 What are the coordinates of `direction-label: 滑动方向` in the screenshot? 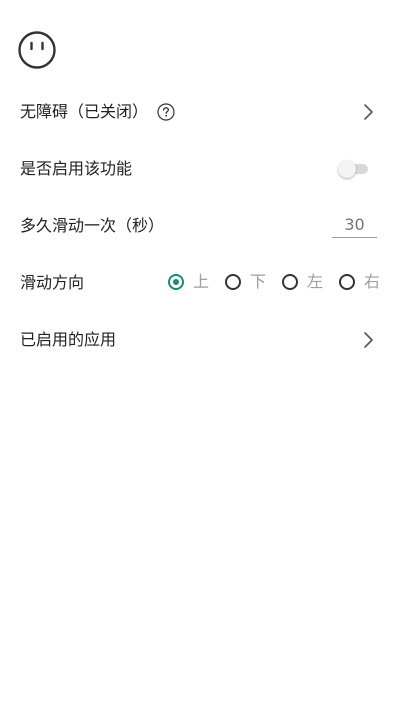 It's located at (52, 282).